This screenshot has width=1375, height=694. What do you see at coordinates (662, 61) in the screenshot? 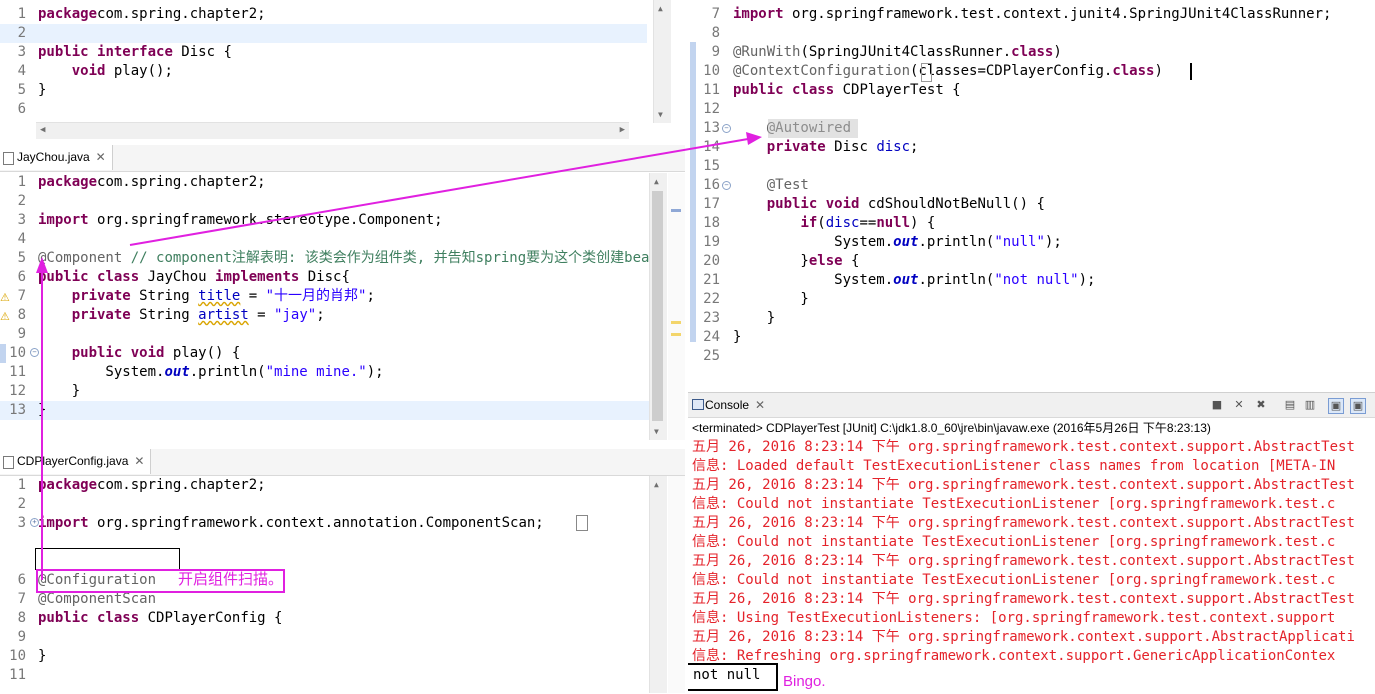
I see `disc-vertical-scrollbar: ▲ ▼` at bounding box center [662, 61].